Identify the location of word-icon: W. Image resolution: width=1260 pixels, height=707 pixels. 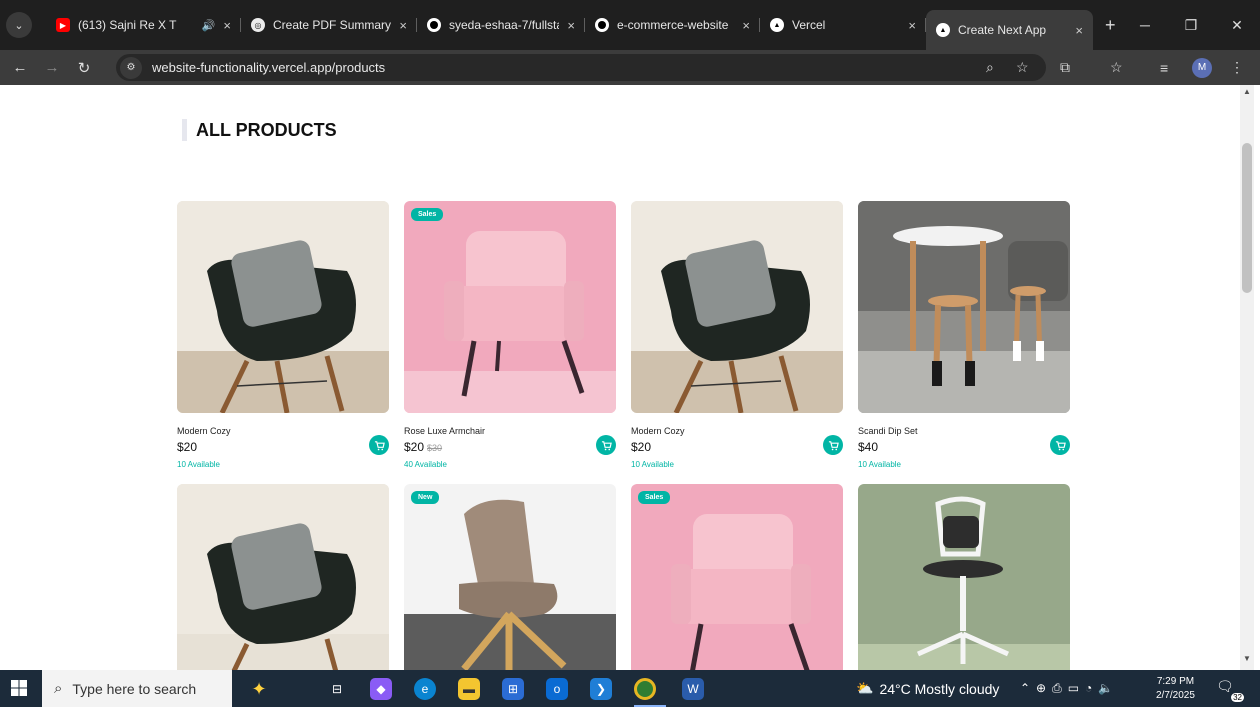
(693, 689).